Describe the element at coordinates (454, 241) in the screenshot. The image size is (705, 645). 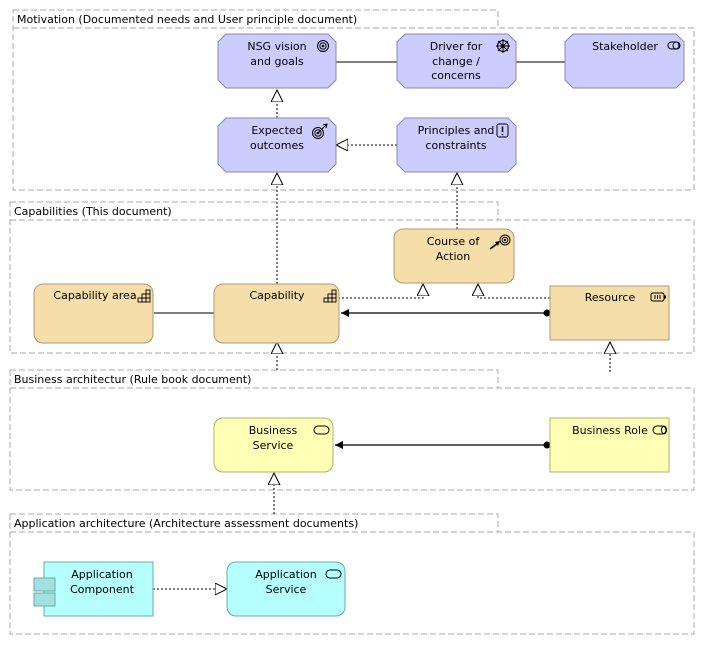
I see `element-label: Course of` at that location.